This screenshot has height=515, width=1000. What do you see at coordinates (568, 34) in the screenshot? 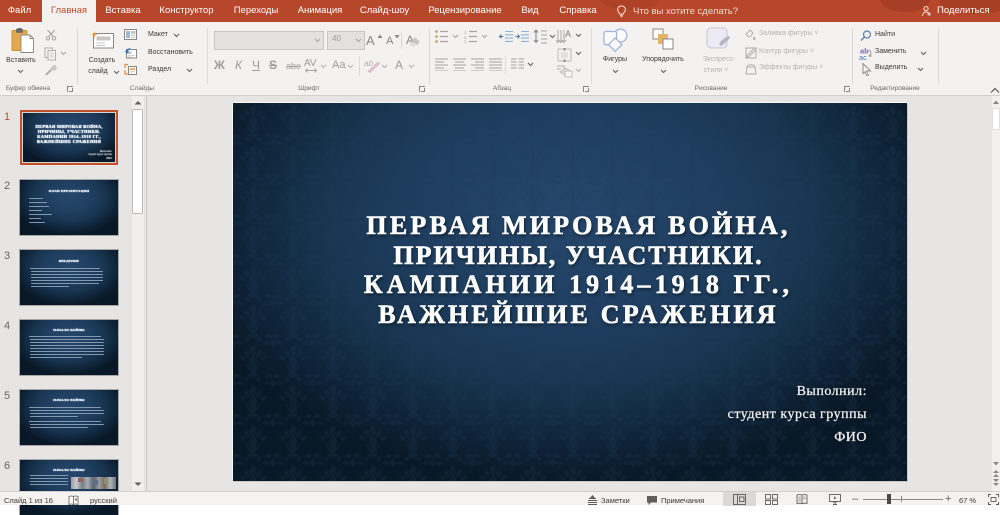
I see `svg-text: A` at bounding box center [568, 34].